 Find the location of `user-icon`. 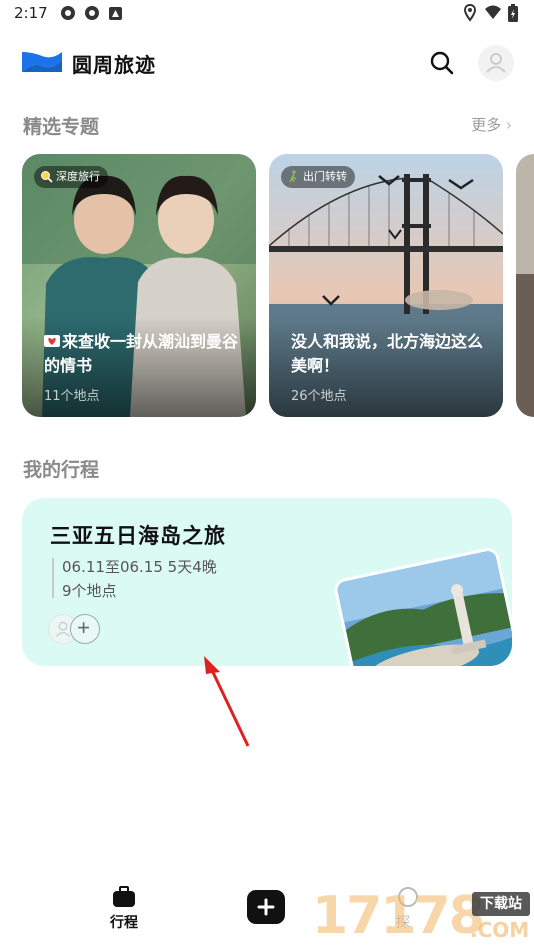

user-icon is located at coordinates (496, 63).